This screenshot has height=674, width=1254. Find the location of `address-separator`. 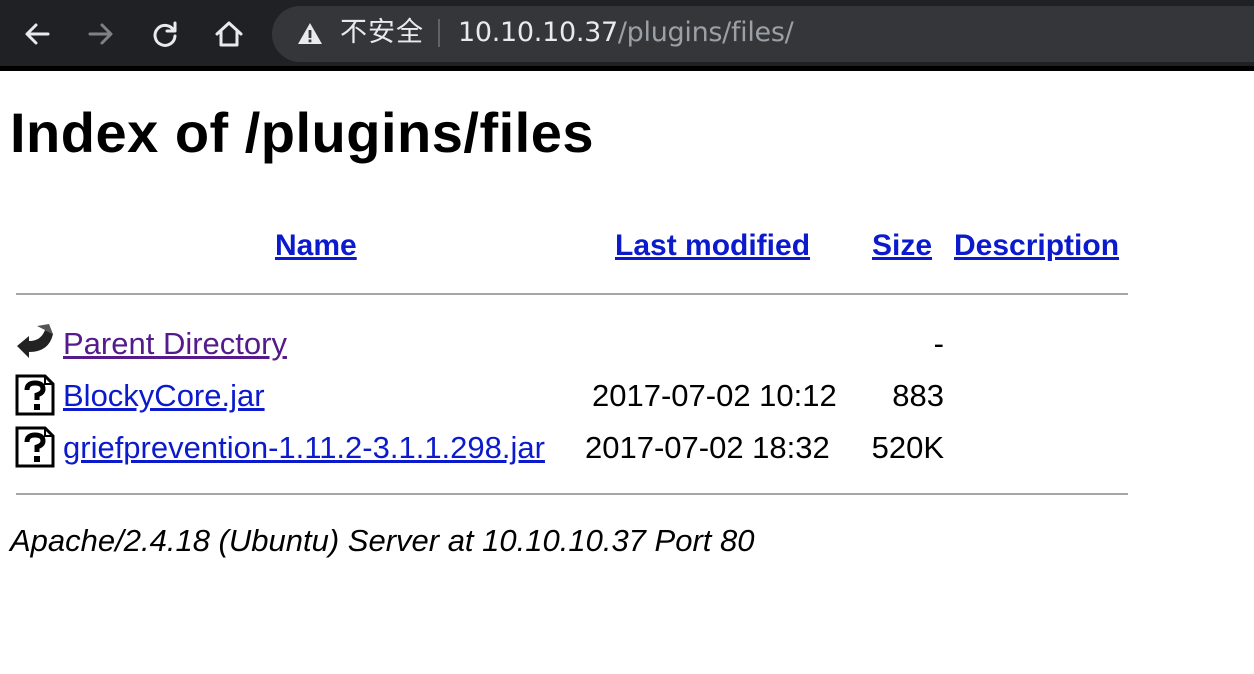

address-separator is located at coordinates (439, 33).